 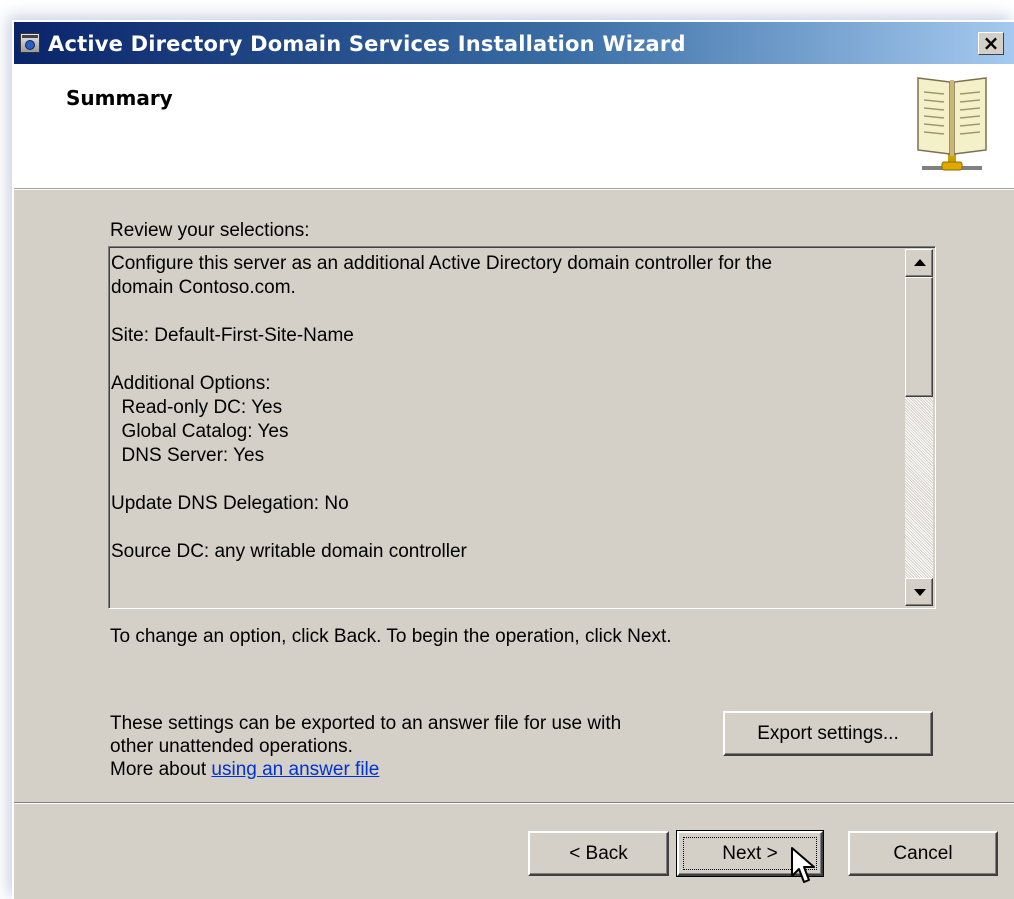 What do you see at coordinates (598, 853) in the screenshot?
I see `back-button: < Back` at bounding box center [598, 853].